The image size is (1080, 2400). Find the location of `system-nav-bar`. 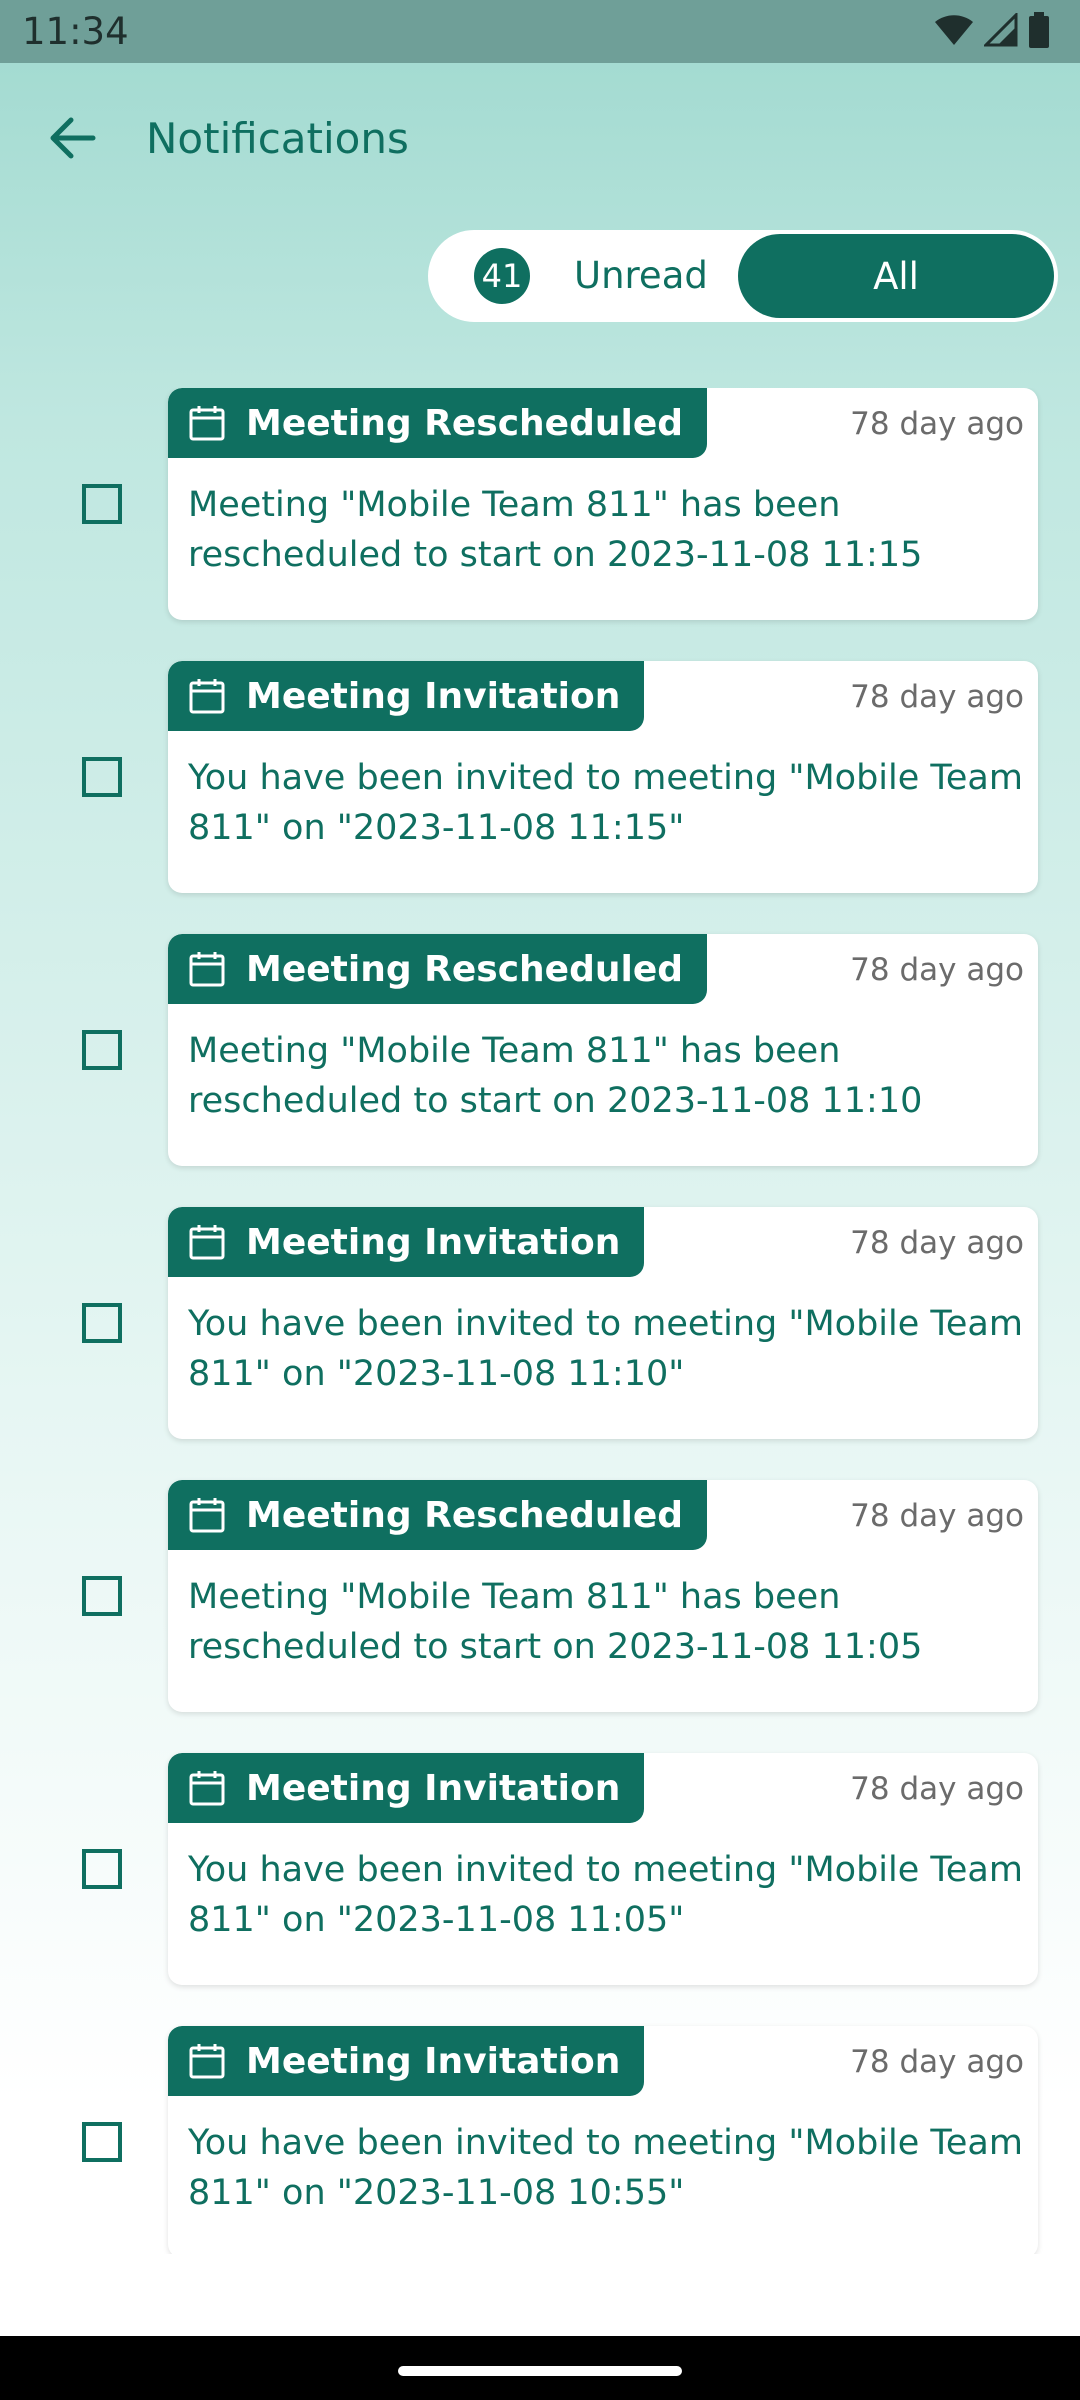

system-nav-bar is located at coordinates (540, 2368).